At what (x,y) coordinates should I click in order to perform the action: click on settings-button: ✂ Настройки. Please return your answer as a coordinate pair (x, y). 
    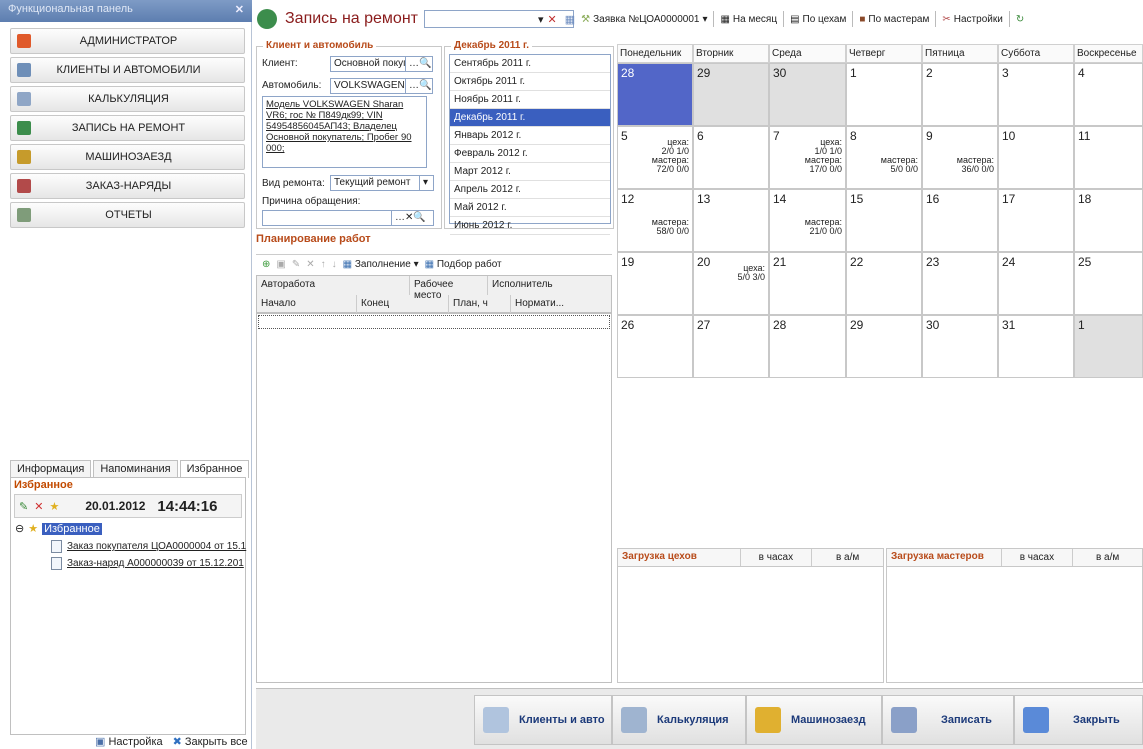
    Looking at the image, I should click on (972, 19).